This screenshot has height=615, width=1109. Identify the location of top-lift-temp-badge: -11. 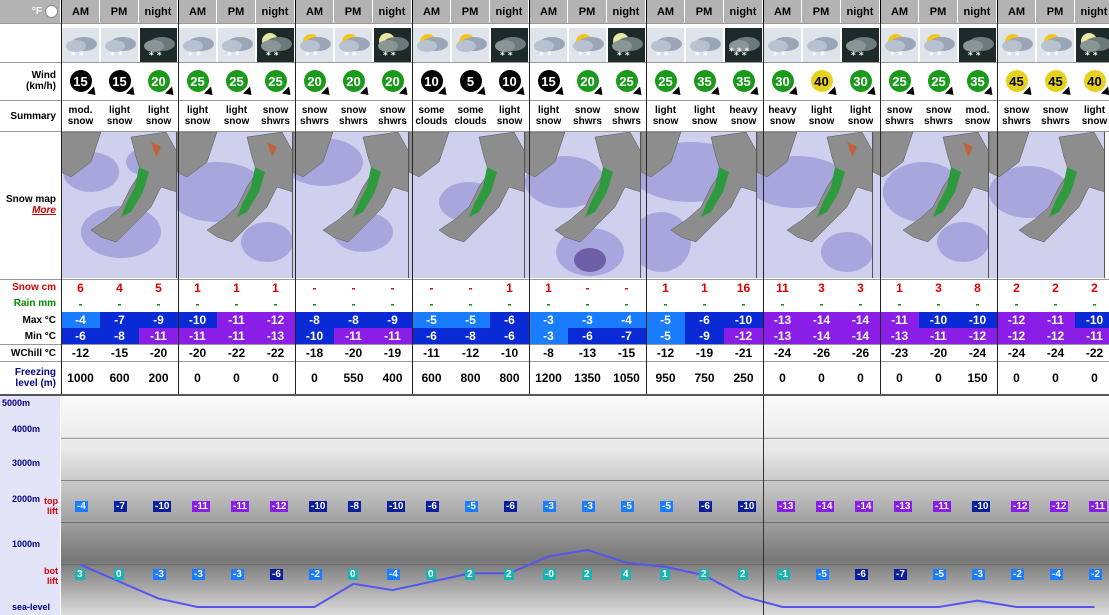
(1098, 506).